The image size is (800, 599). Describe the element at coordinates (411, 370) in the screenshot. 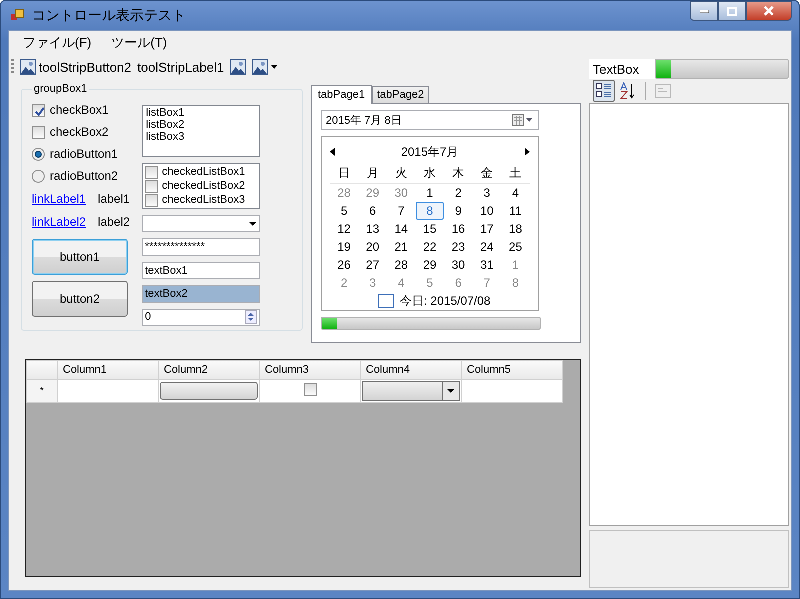

I see `column-header: Column4` at that location.